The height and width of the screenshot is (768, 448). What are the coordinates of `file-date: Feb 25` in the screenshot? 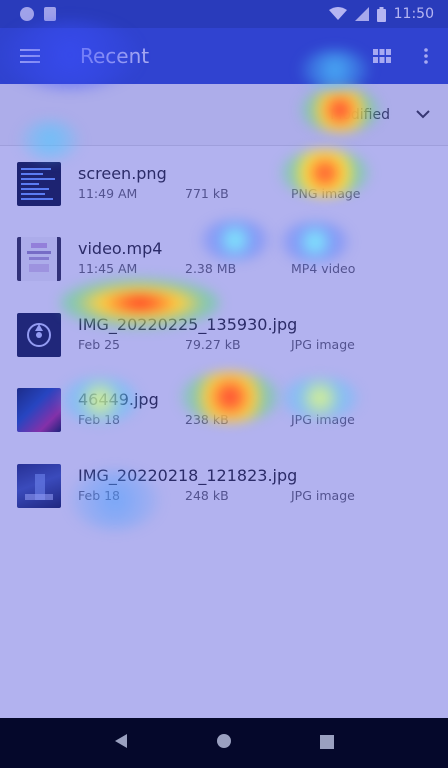 It's located at (99, 344).